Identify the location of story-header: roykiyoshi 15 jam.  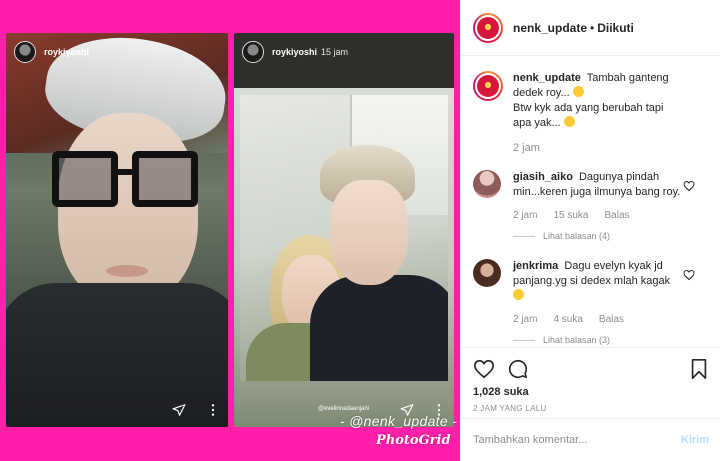
(295, 52).